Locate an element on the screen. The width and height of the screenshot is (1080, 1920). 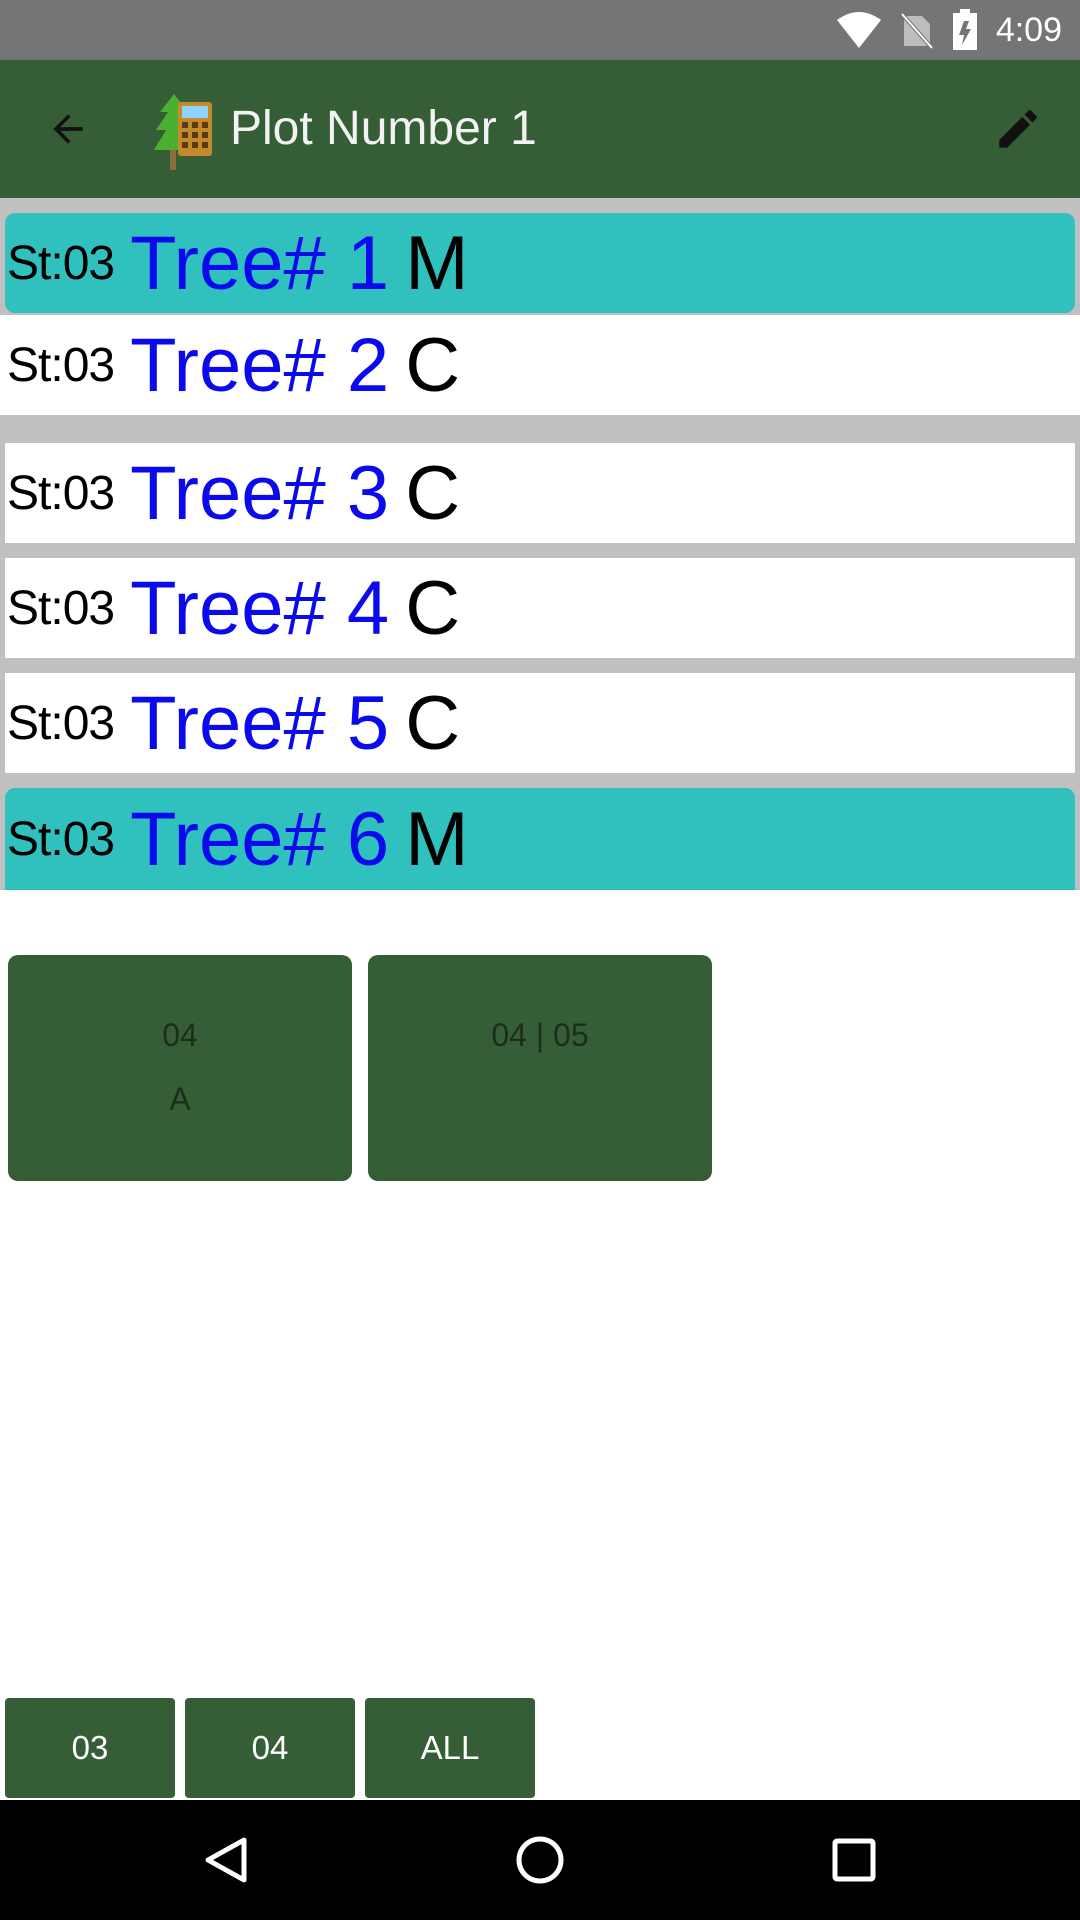
page-title: Plot Number 1 is located at coordinates (383, 128).